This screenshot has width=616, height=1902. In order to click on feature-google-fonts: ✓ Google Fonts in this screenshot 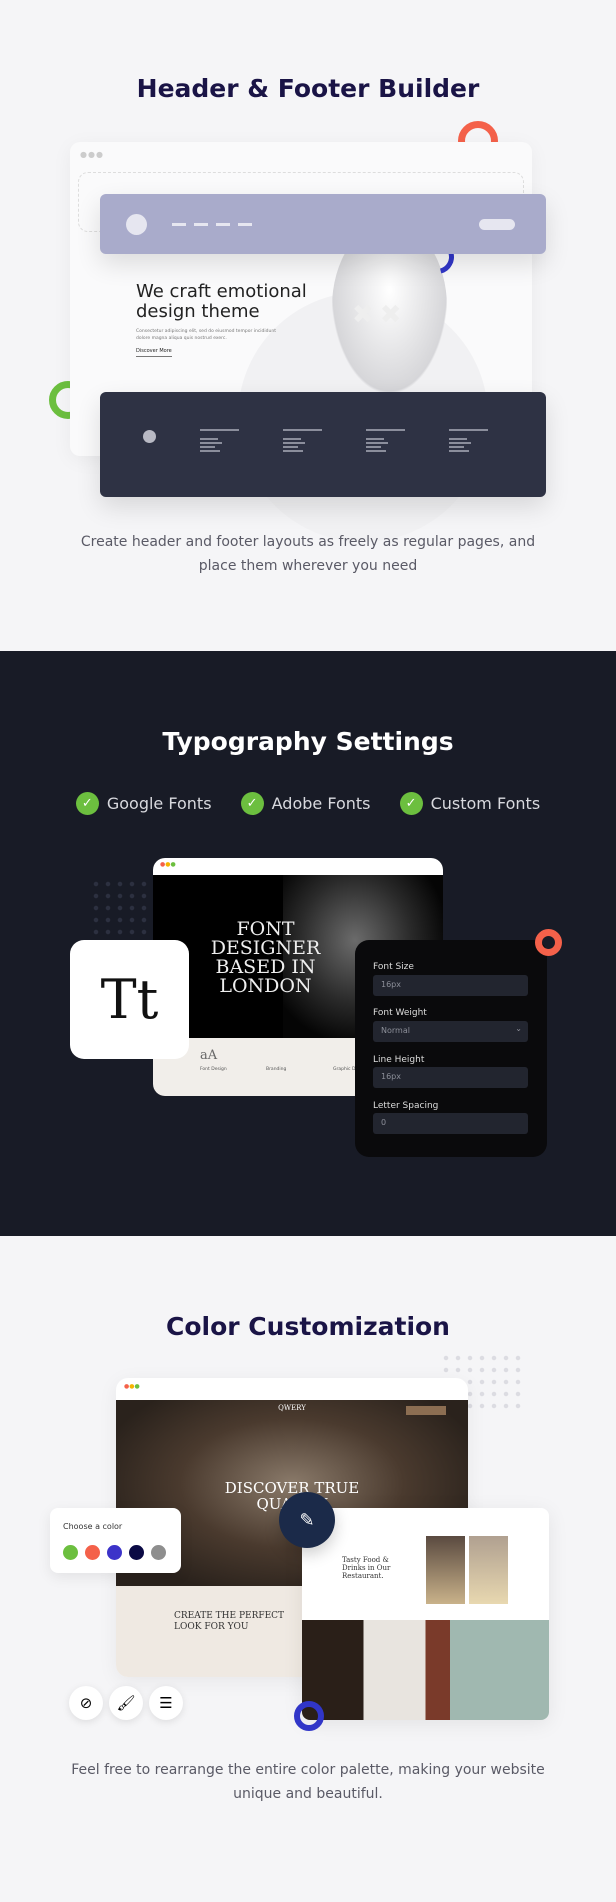, I will do `click(143, 803)`.